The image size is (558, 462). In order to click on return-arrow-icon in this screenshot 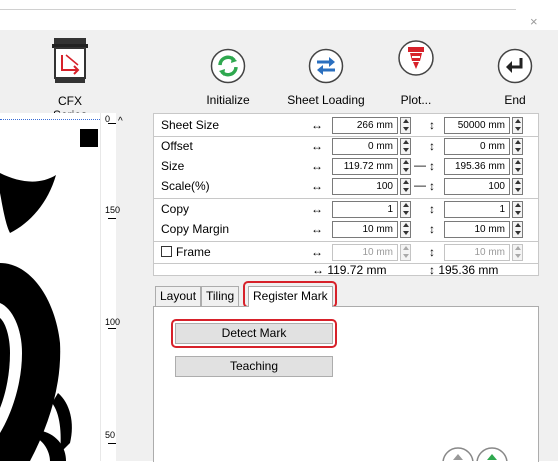, I will do `click(515, 66)`.